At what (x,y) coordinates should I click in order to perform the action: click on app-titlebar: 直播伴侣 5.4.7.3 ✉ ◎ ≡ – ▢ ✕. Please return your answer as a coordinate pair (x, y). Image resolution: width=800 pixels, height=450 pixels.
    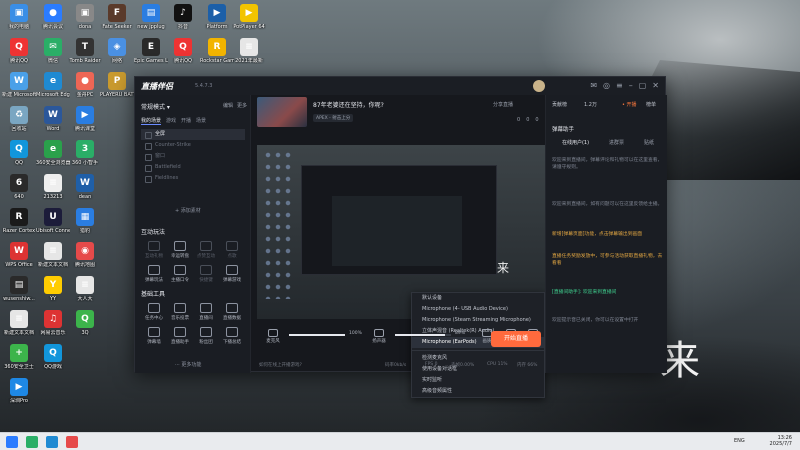
    Looking at the image, I should click on (400, 86).